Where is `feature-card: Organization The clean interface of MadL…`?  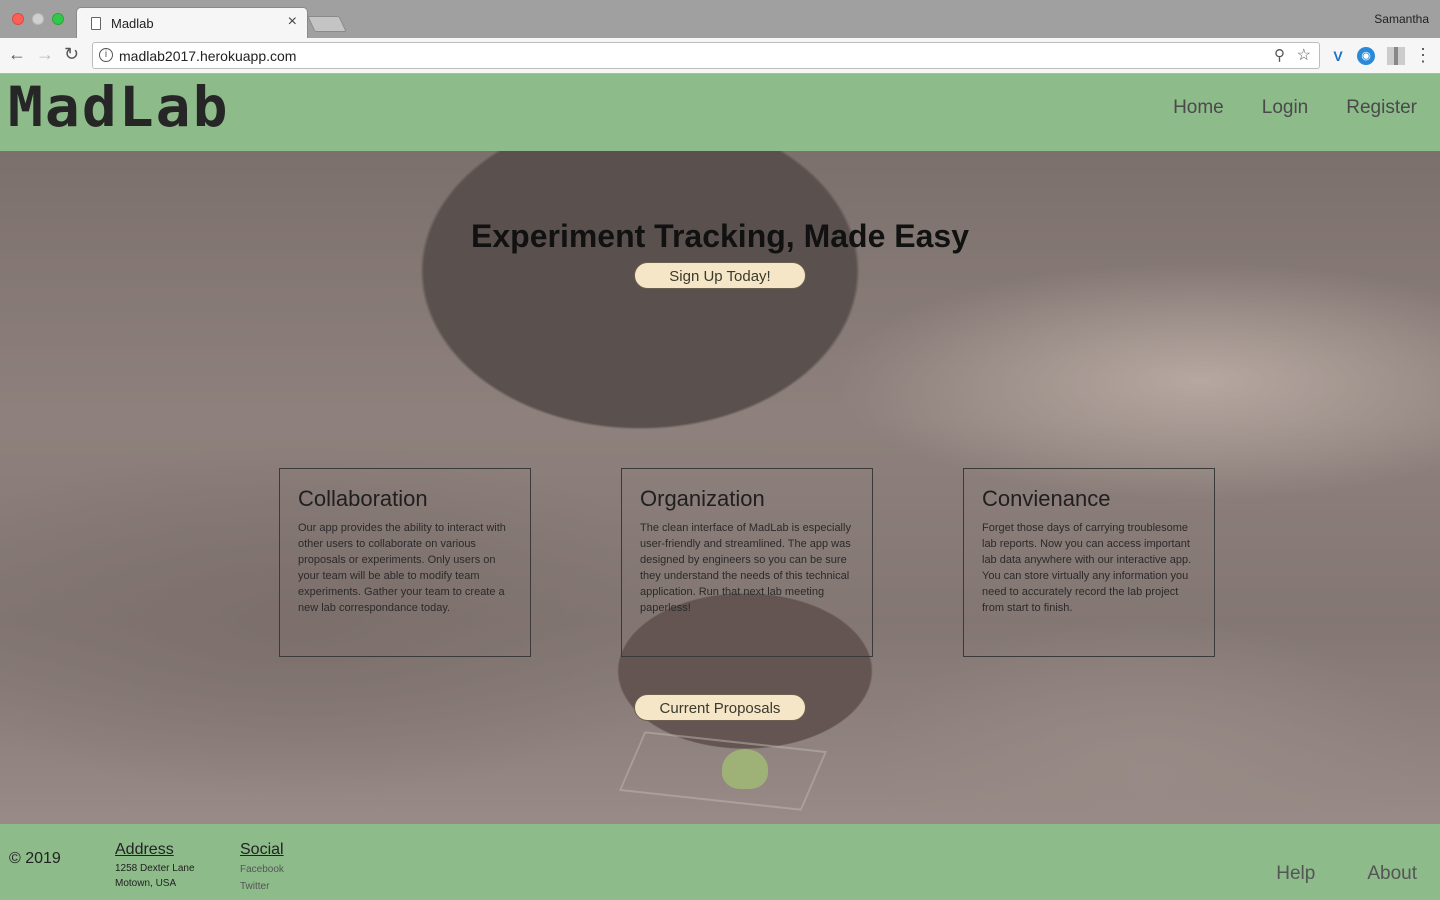 feature-card: Organization The clean interface of MadL… is located at coordinates (747, 562).